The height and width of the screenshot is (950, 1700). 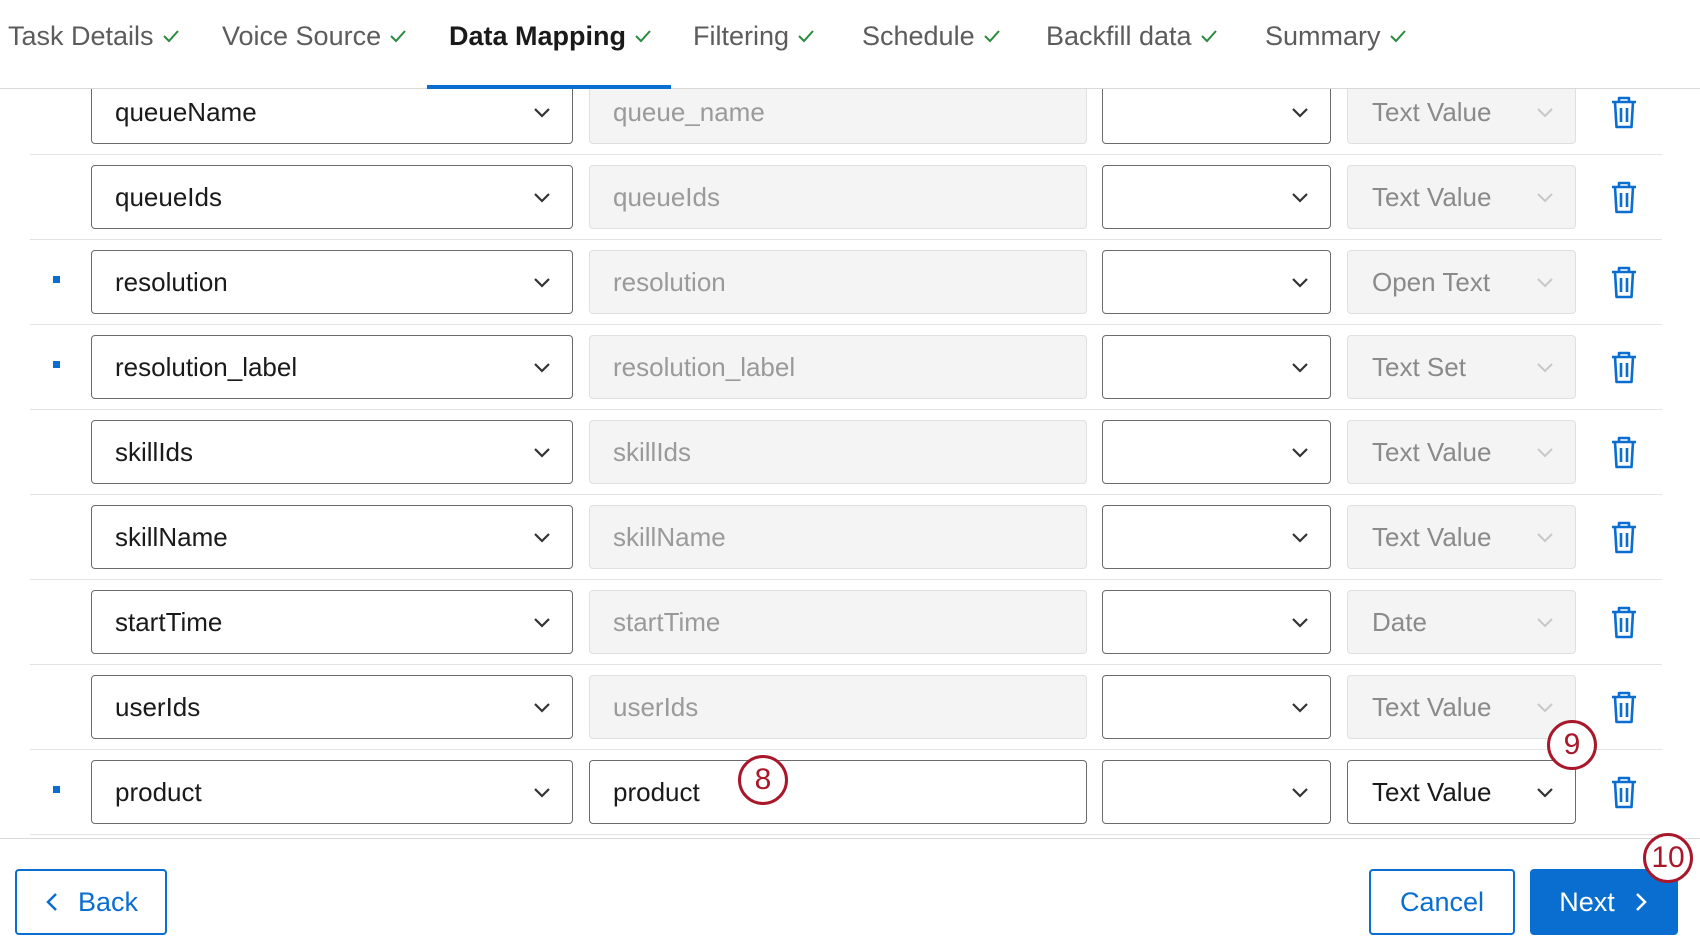 What do you see at coordinates (332, 707) in the screenshot?
I see `field-select: userIds` at bounding box center [332, 707].